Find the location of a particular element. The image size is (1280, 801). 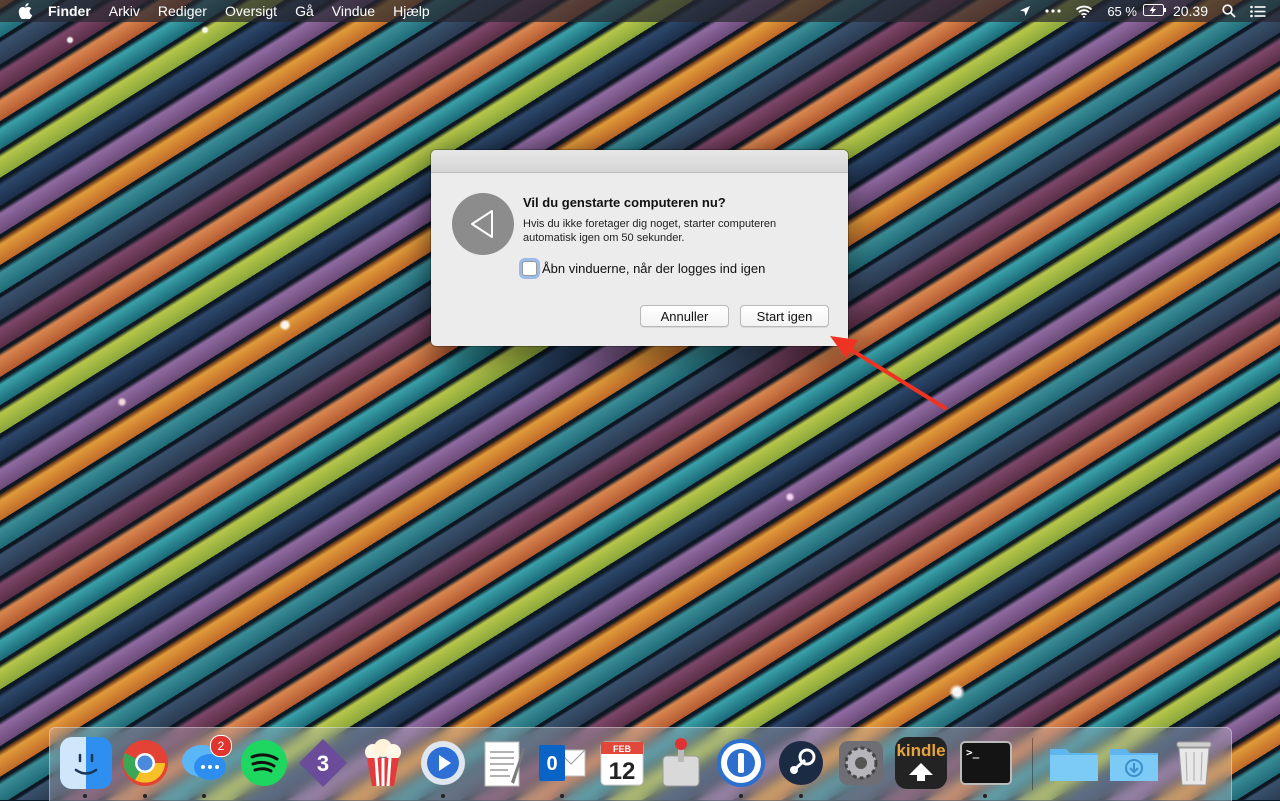

apple-menu-icon is located at coordinates (25, 11).